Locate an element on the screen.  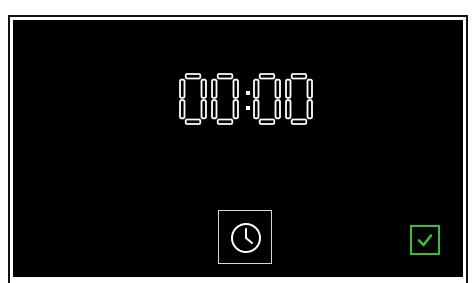
confirm-button is located at coordinates (425, 240).